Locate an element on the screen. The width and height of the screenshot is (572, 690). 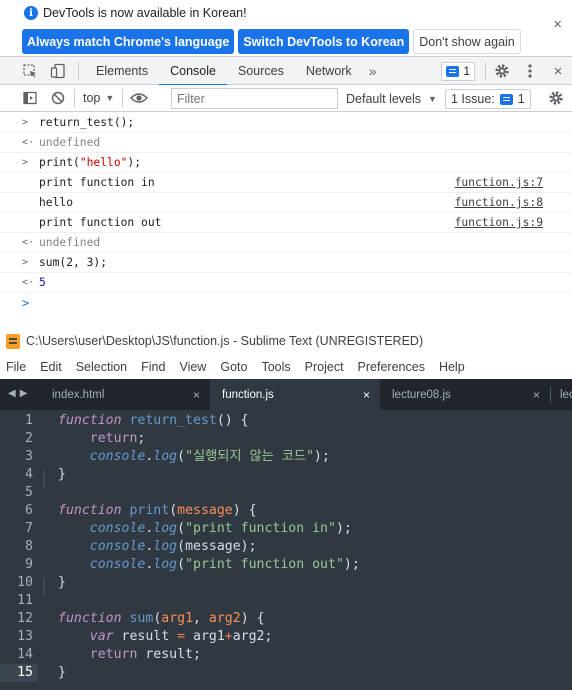
tab-function-js: function.js × is located at coordinates (295, 394).